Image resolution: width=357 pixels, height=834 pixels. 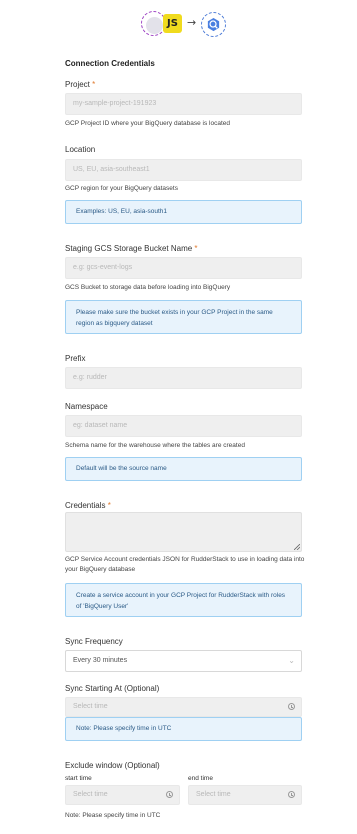 What do you see at coordinates (192, 22) in the screenshot?
I see `arrow-right-icon: →` at bounding box center [192, 22].